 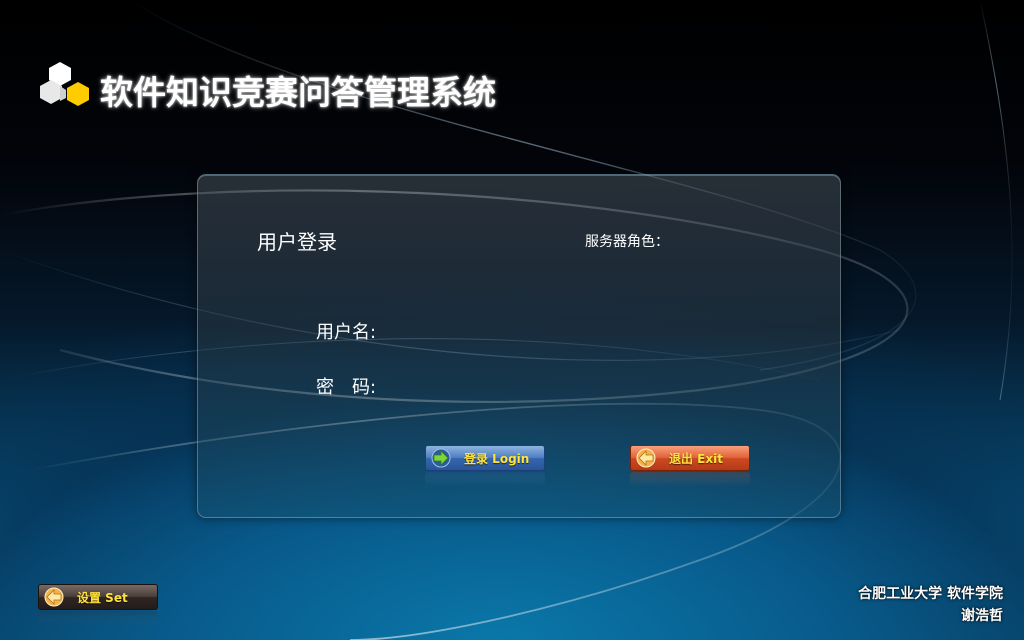 What do you see at coordinates (627, 242) in the screenshot?
I see `server-role-label: 服务器角色：` at bounding box center [627, 242].